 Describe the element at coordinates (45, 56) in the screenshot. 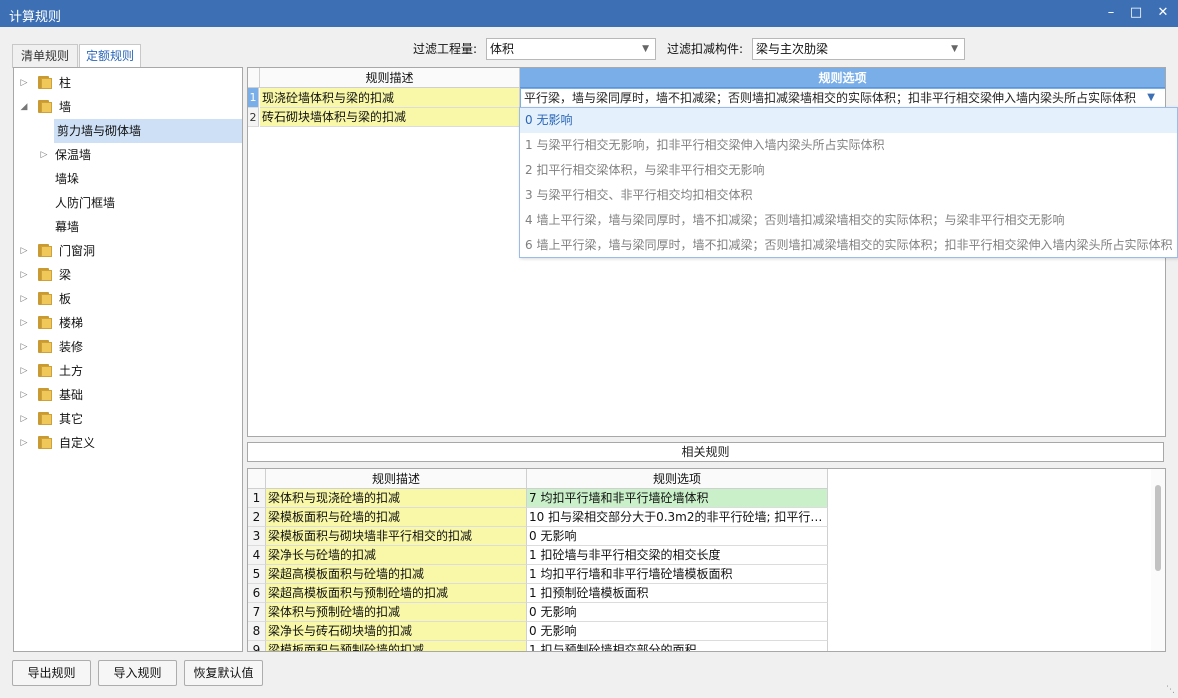

I see `tab-list-rules: 清单规则` at that location.